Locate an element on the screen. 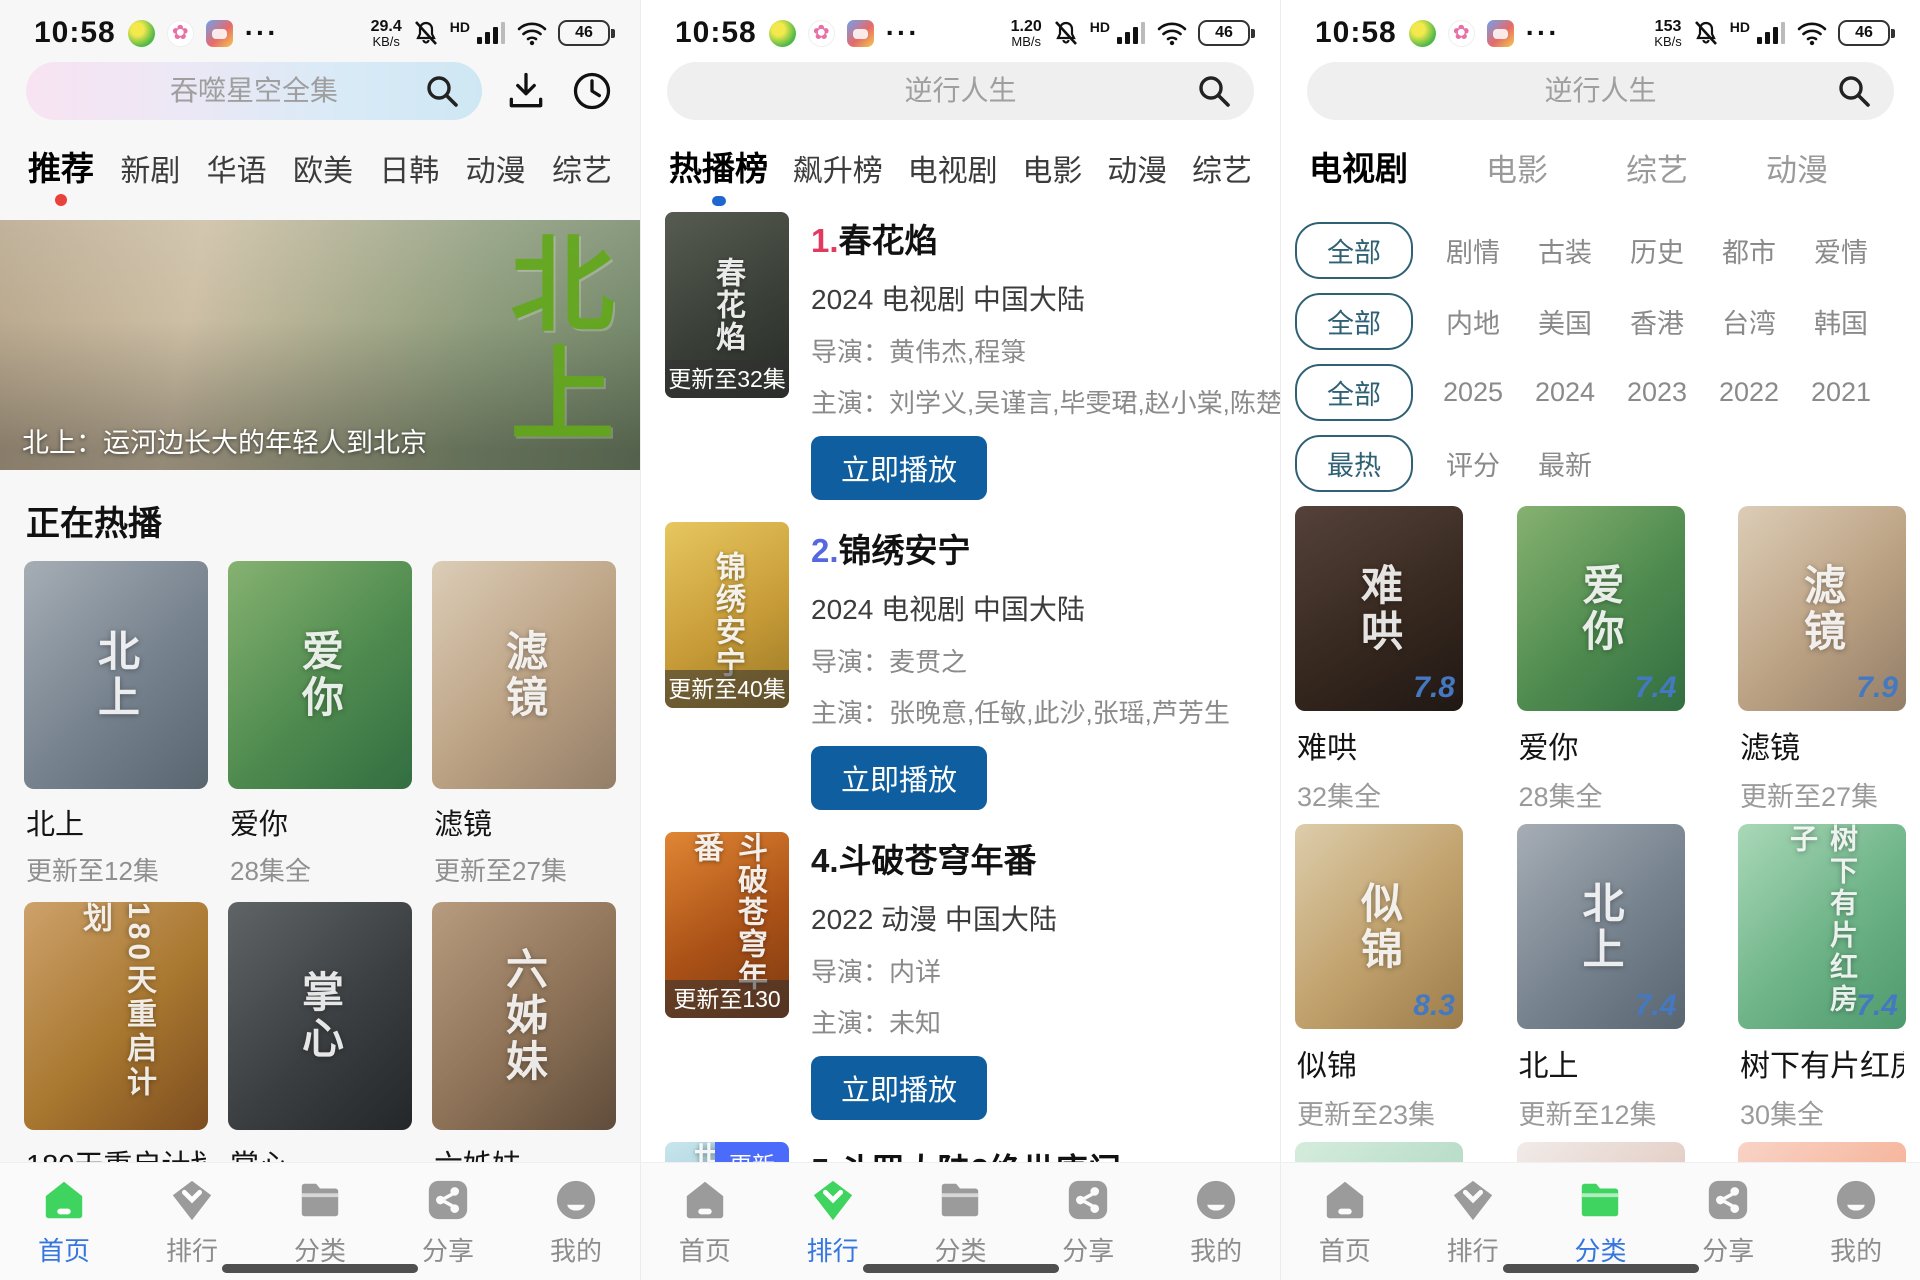 This screenshot has height=1280, width=1920. poster-image: 六姊妹 is located at coordinates (524, 1016).